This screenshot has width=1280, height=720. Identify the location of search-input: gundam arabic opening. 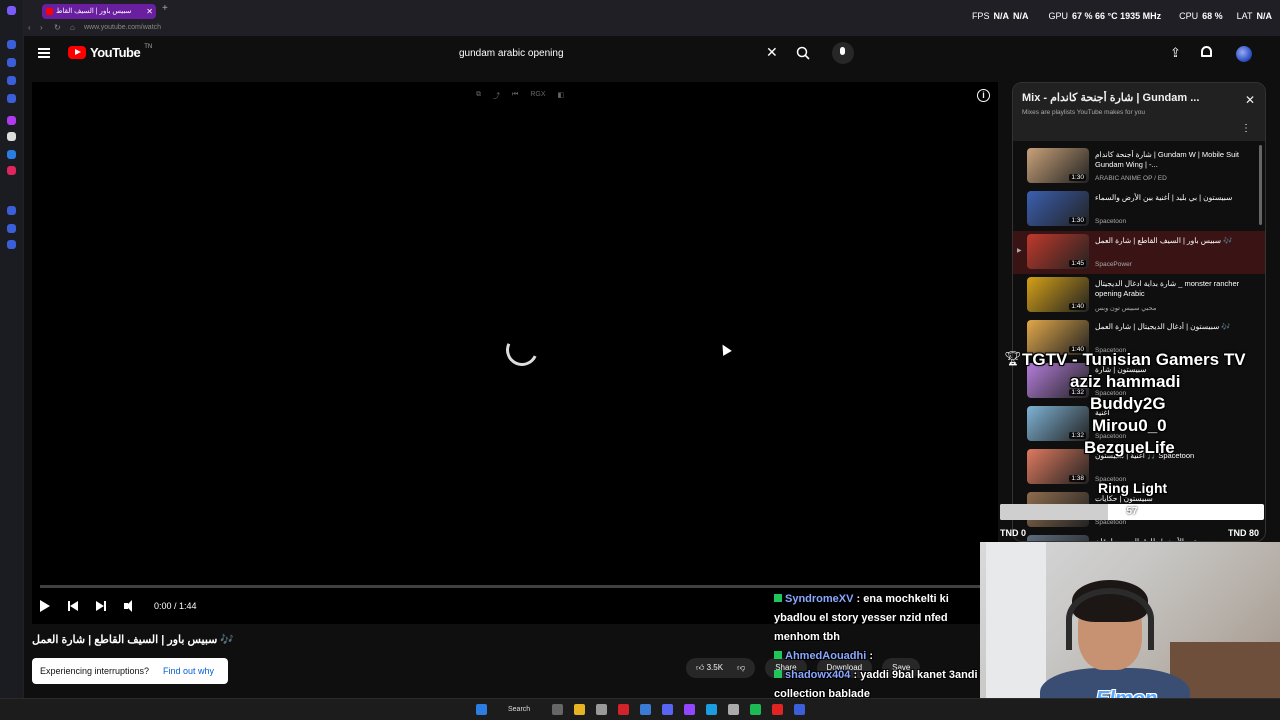
(630, 54).